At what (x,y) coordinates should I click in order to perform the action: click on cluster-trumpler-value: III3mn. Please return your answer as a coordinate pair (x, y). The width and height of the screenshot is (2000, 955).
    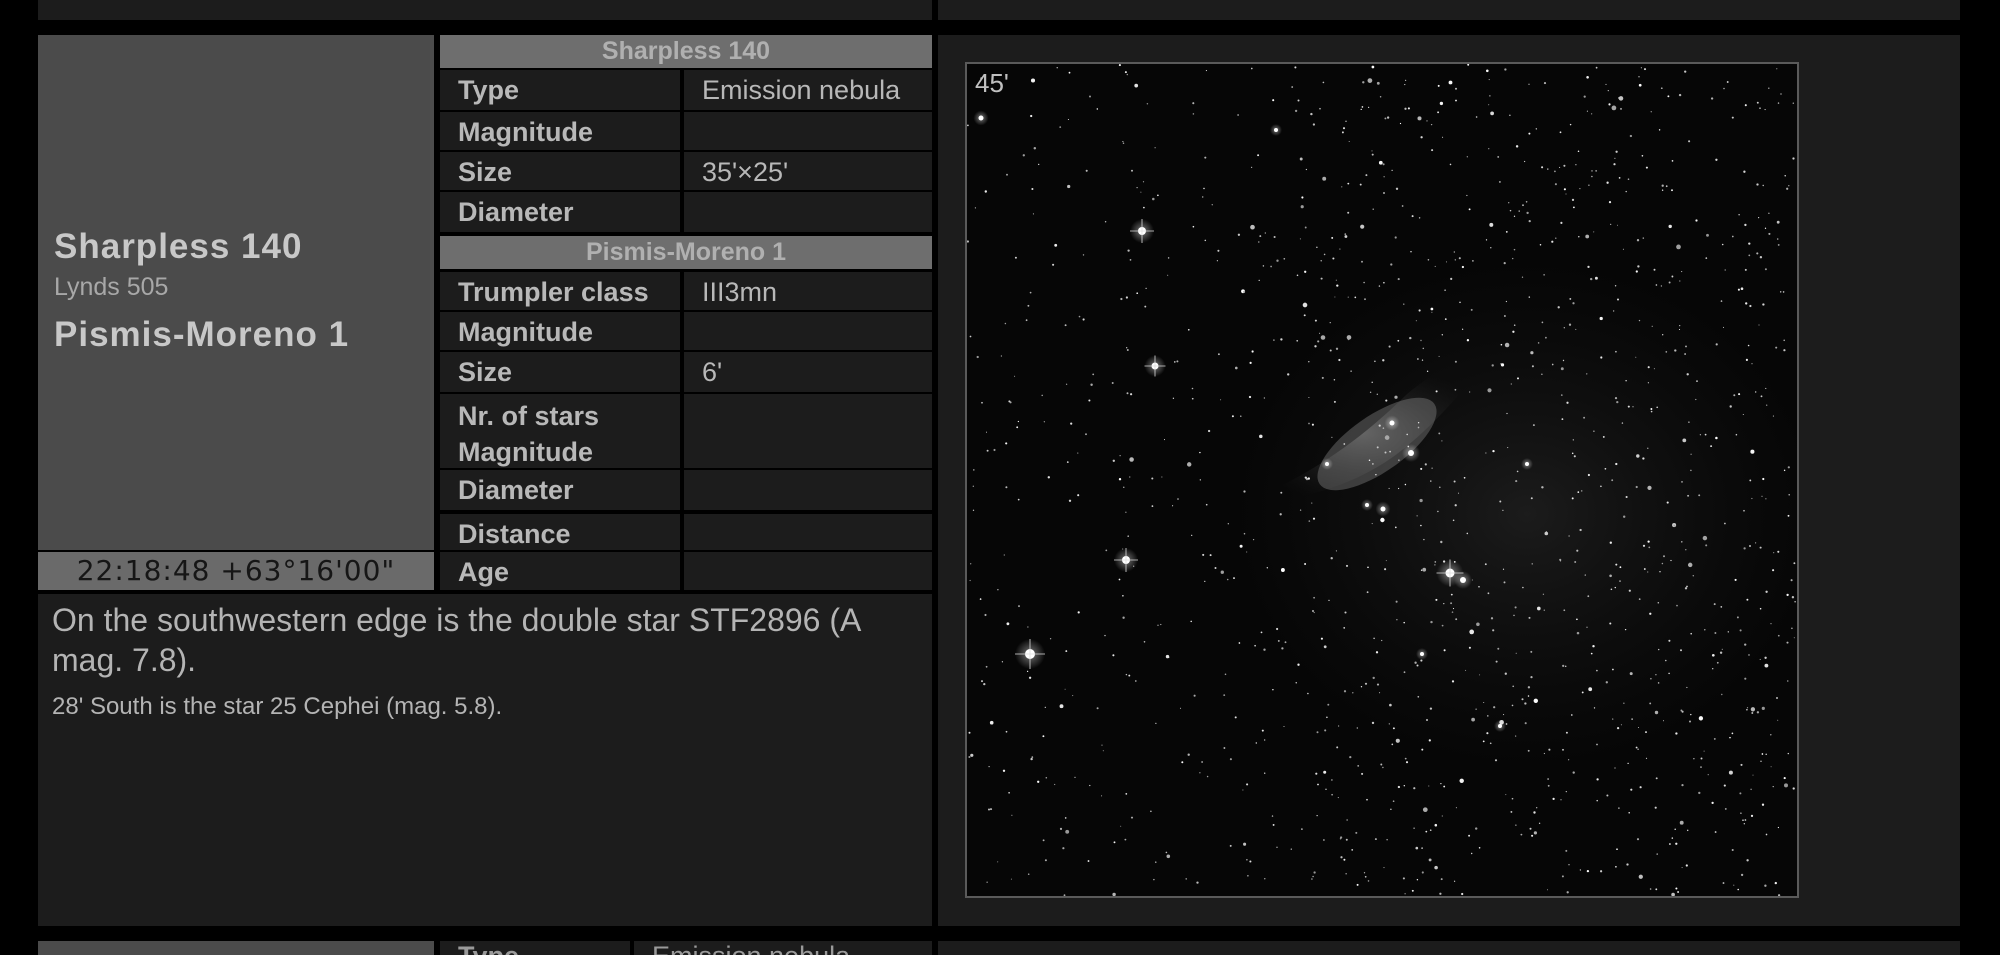
    Looking at the image, I should click on (740, 292).